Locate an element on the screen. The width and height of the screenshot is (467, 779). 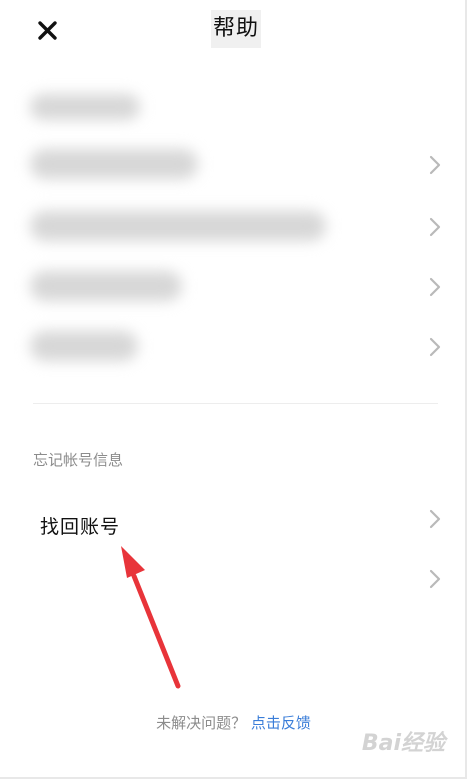
baidu-watermark: Bai经验 is located at coordinates (403, 743).